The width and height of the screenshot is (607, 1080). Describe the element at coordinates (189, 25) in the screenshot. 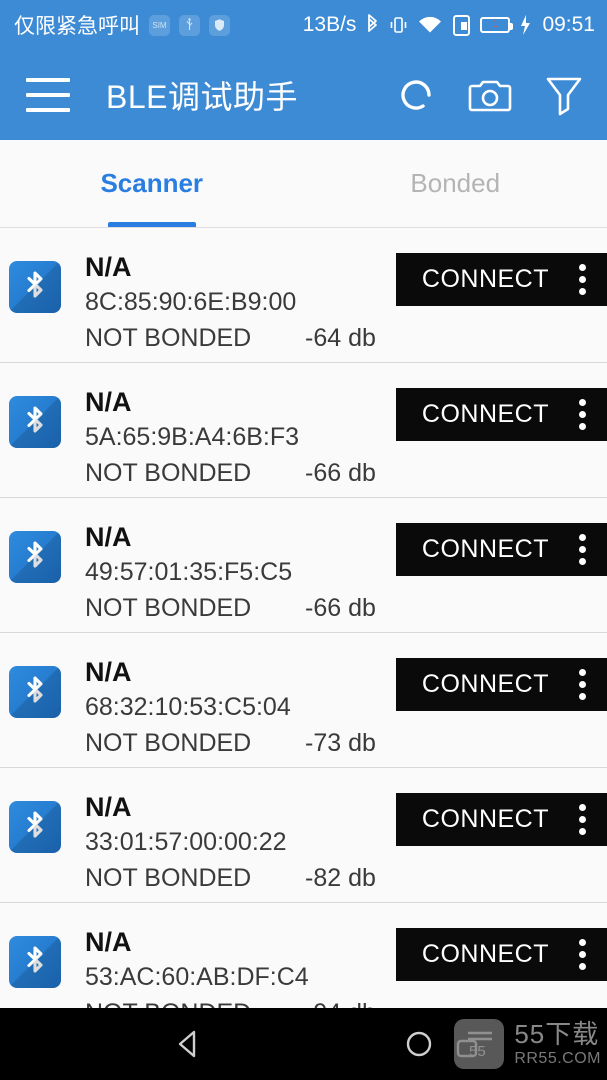

I see `usb-badge-icon` at that location.